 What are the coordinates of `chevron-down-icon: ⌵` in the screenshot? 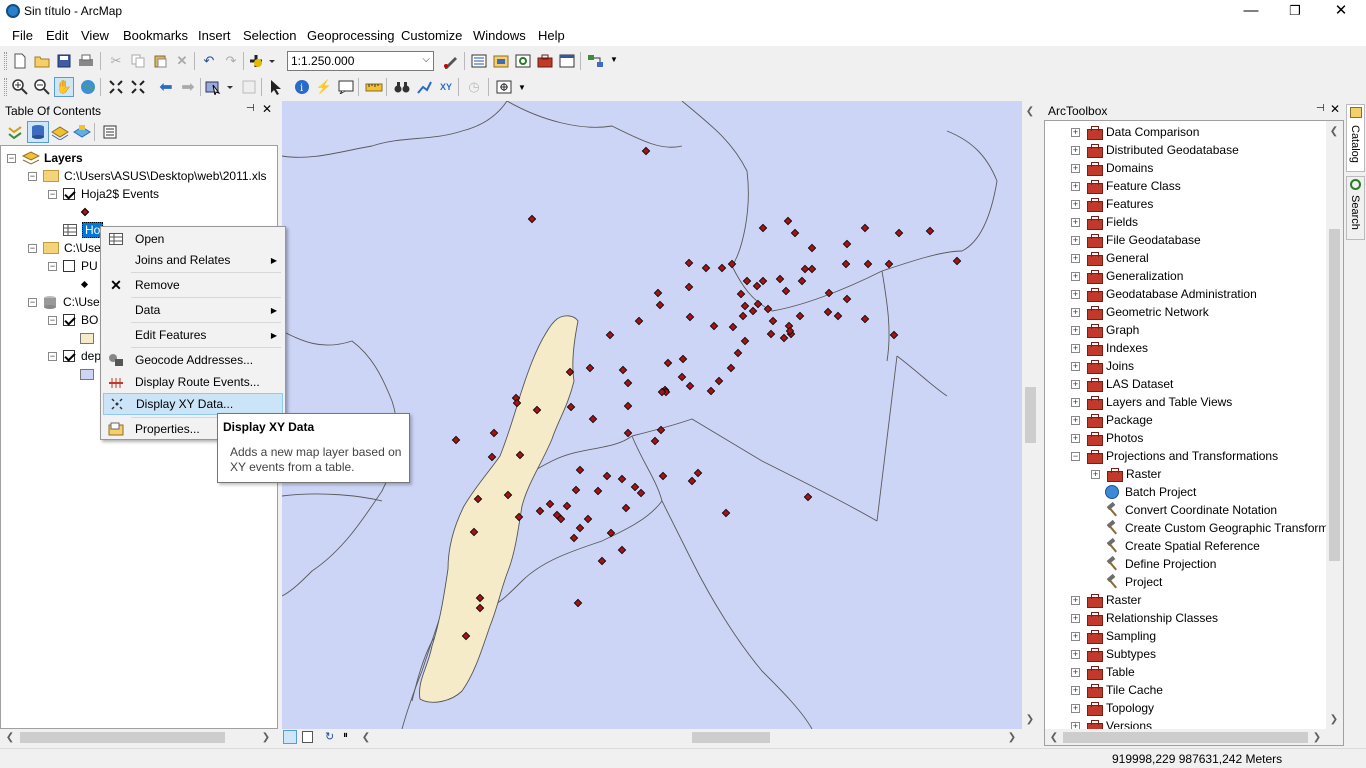 It's located at (426, 59).